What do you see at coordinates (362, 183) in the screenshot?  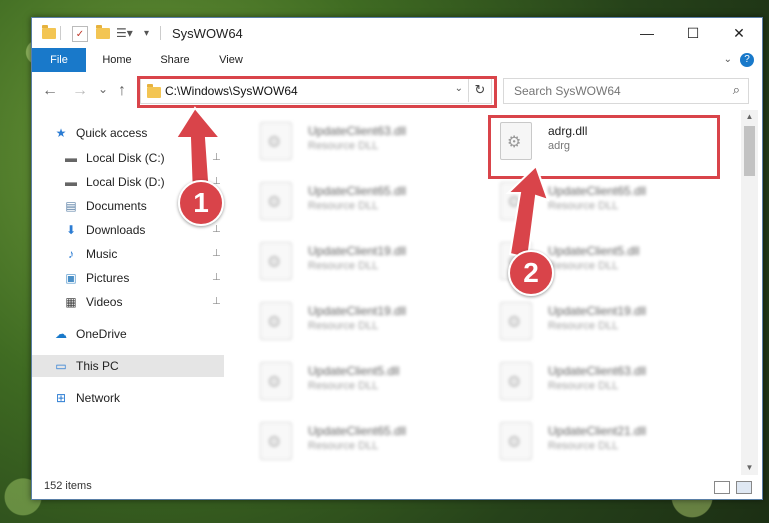 I see `annotation-arrows` at bounding box center [362, 183].